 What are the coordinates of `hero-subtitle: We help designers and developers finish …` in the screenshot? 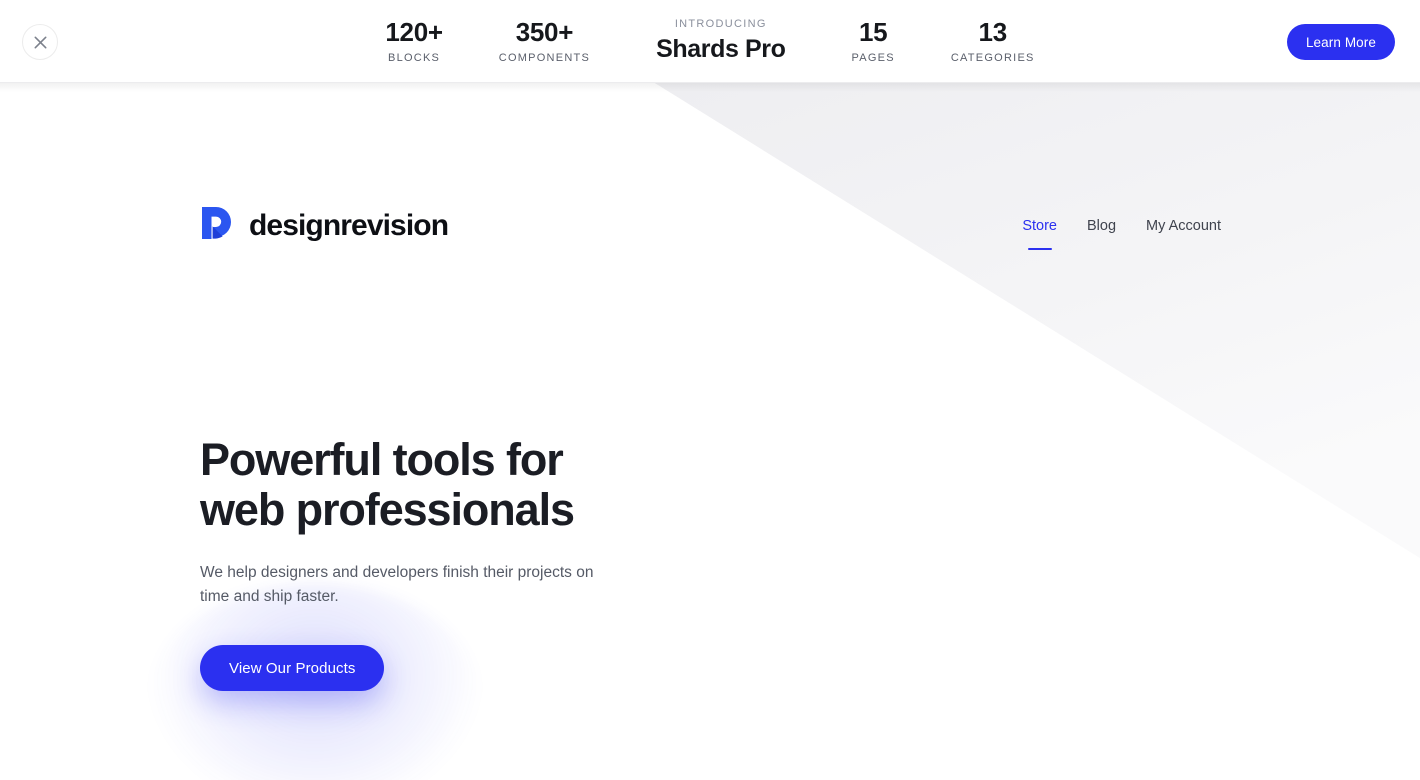 It's located at (397, 584).